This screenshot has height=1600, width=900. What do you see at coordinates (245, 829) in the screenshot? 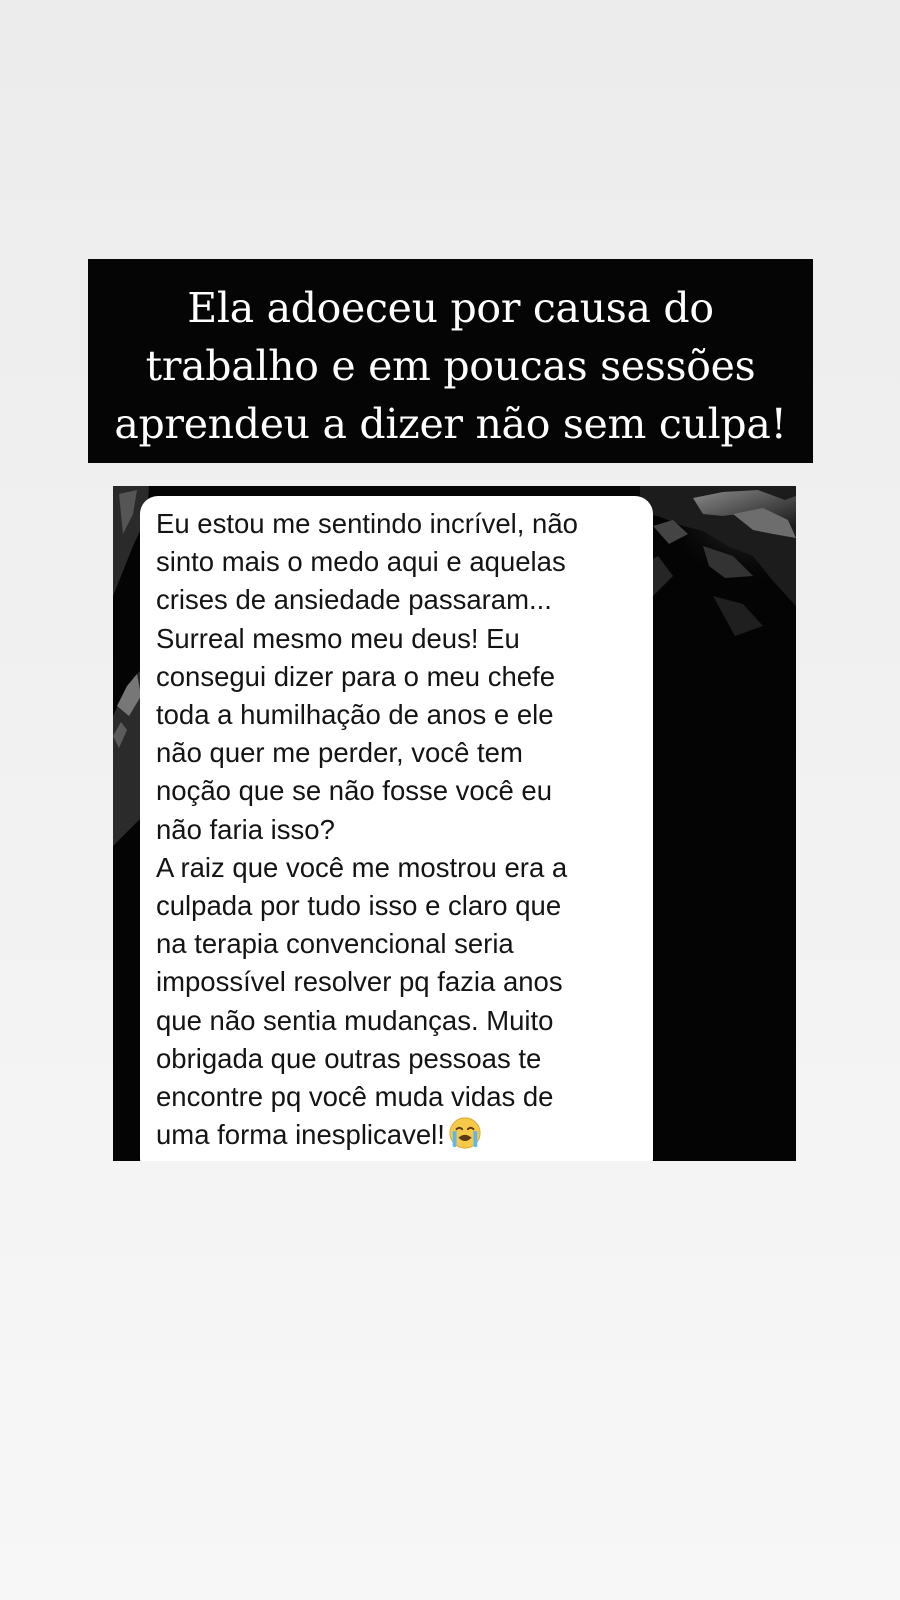
I see `message-line: não faria isso?` at bounding box center [245, 829].